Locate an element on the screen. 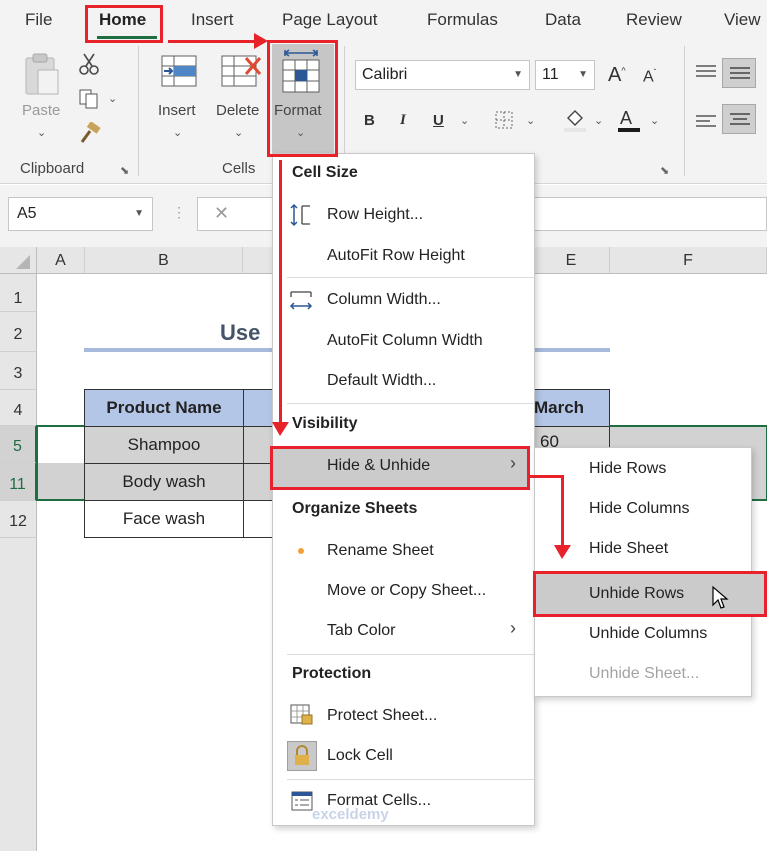  menu-item-autofit-row: AutoFit Row Height is located at coordinates (396, 256).